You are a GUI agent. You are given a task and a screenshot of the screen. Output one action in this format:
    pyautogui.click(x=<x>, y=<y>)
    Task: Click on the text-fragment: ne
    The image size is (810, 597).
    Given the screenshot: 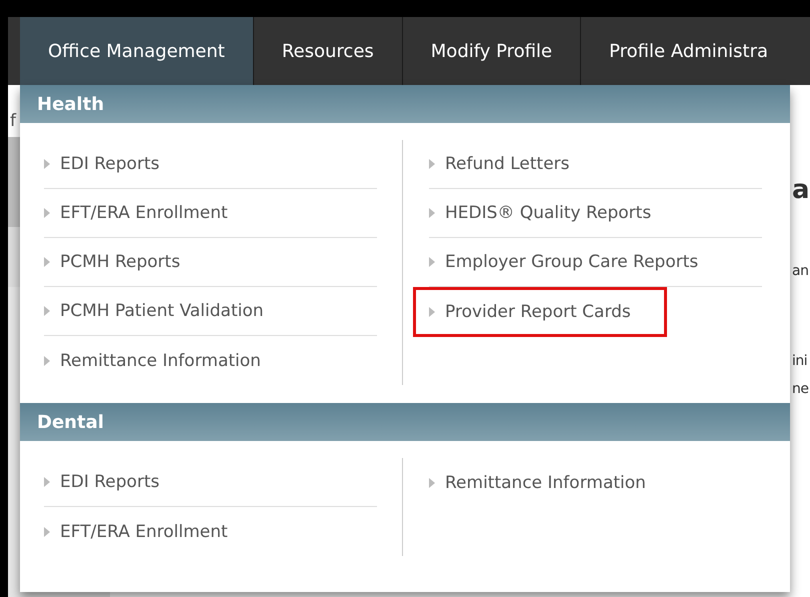 What is the action you would take?
    pyautogui.click(x=800, y=389)
    